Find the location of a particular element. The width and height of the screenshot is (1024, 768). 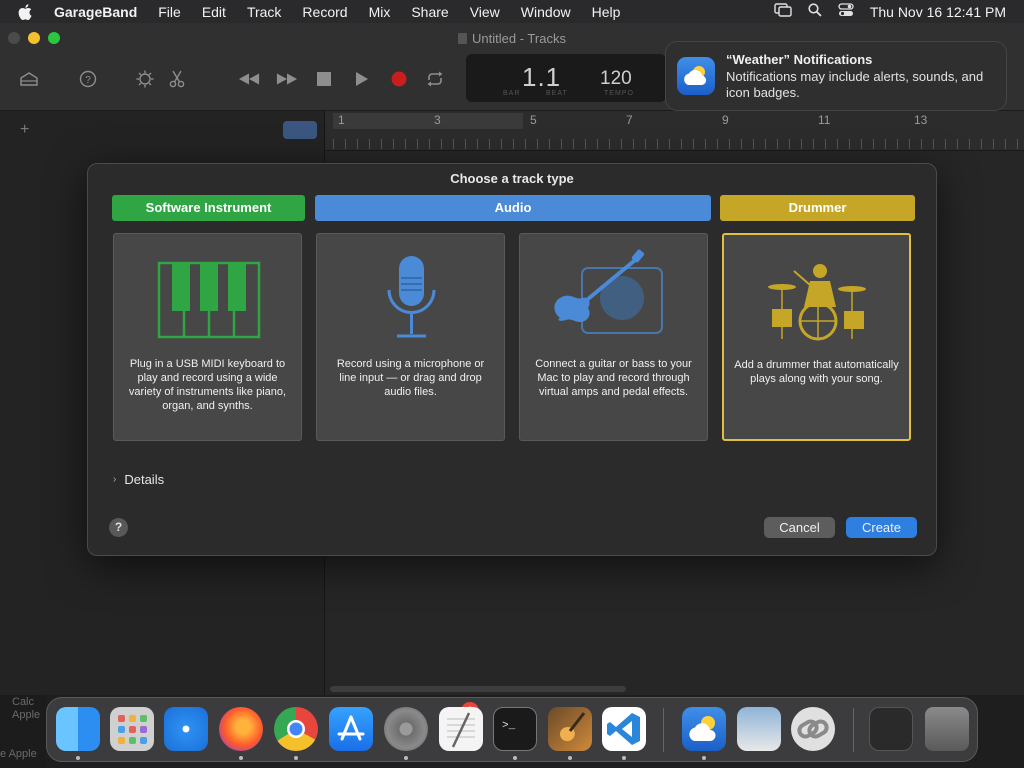

dock: 1 >_ is located at coordinates (512, 729).